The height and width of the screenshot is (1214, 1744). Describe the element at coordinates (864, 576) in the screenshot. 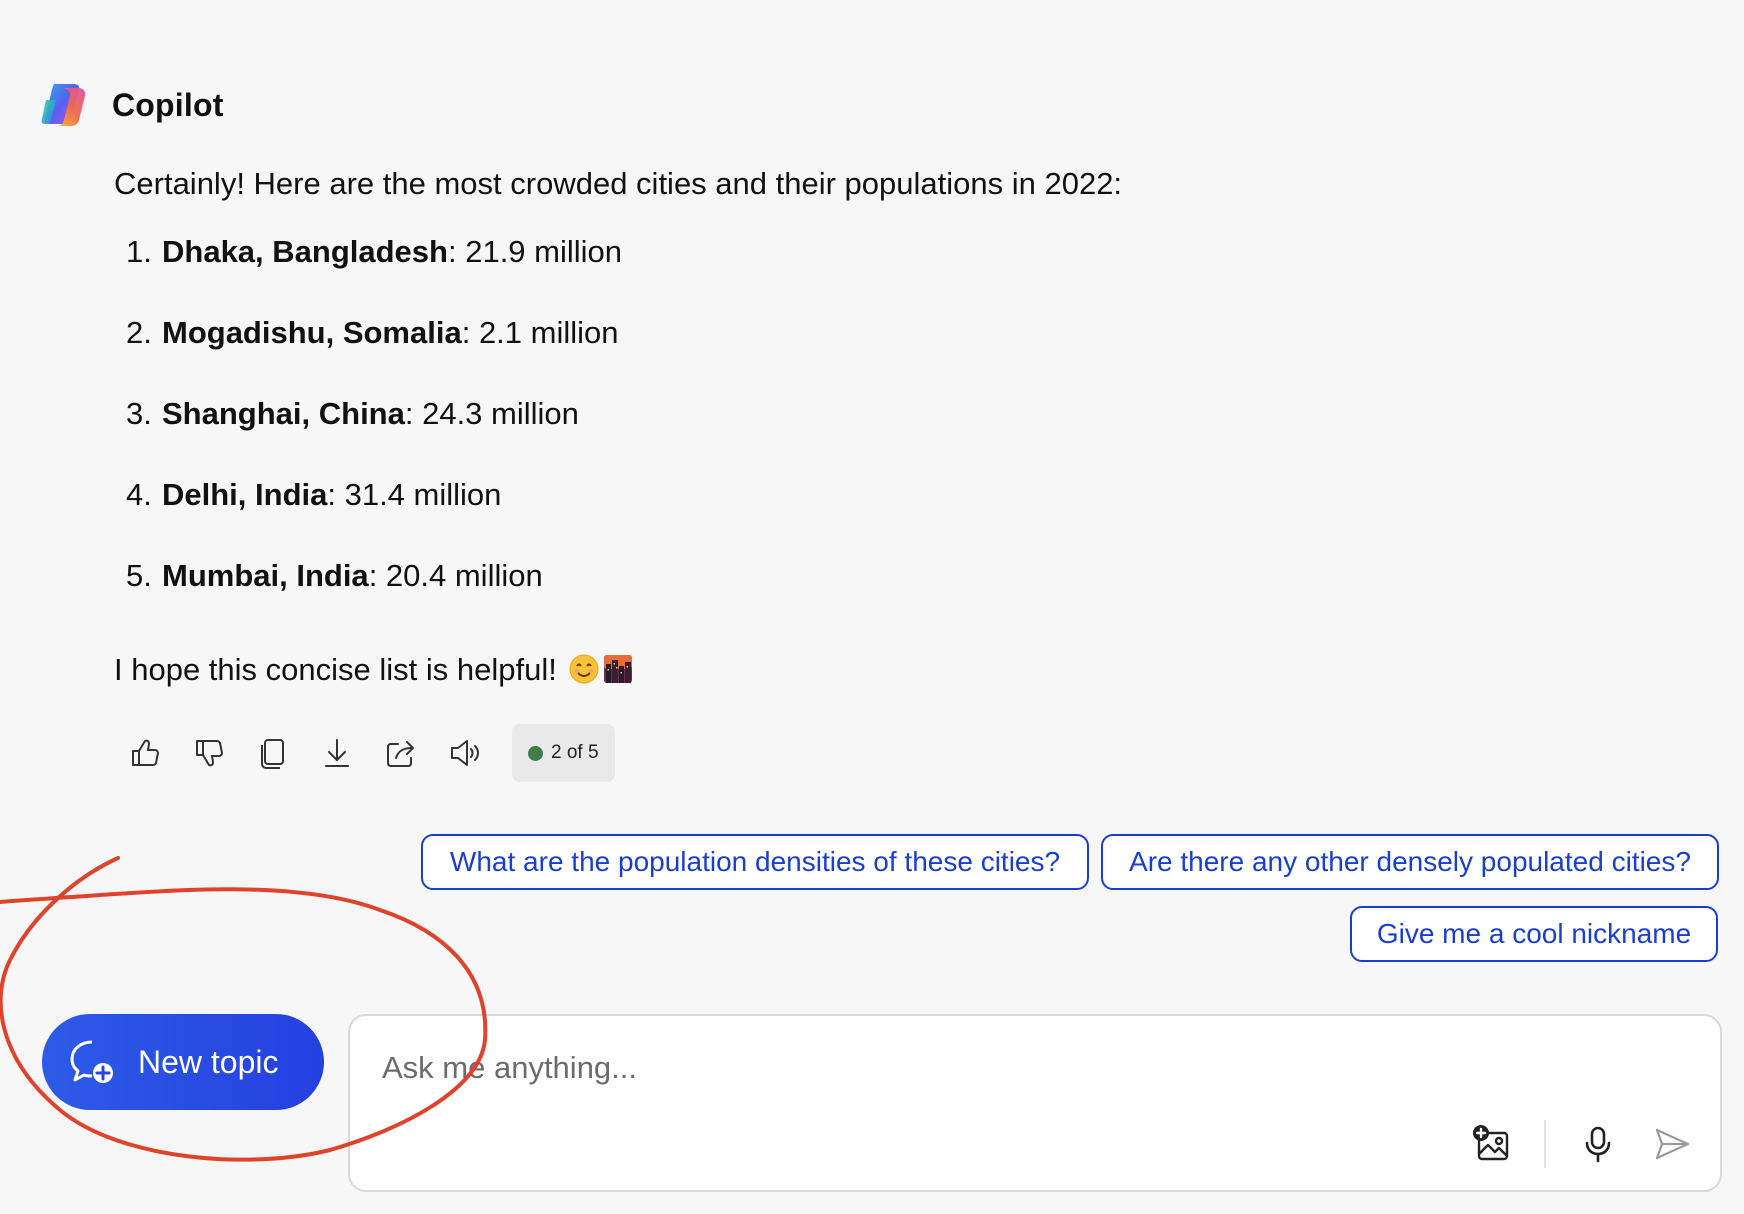

I see `list-item: 5. Mumbai, India : 20.4 million` at that location.